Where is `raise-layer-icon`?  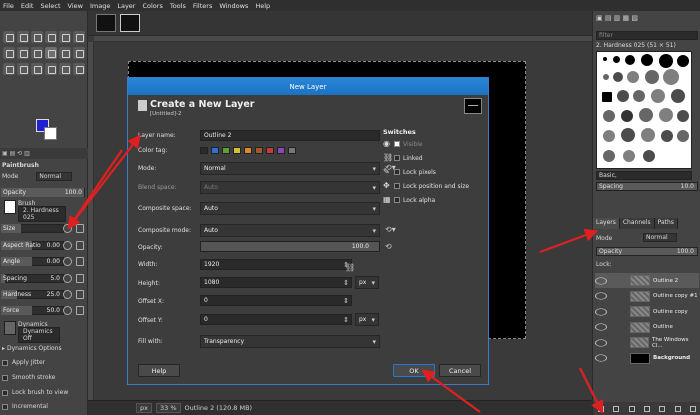 raise-layer-icon is located at coordinates (631, 408).